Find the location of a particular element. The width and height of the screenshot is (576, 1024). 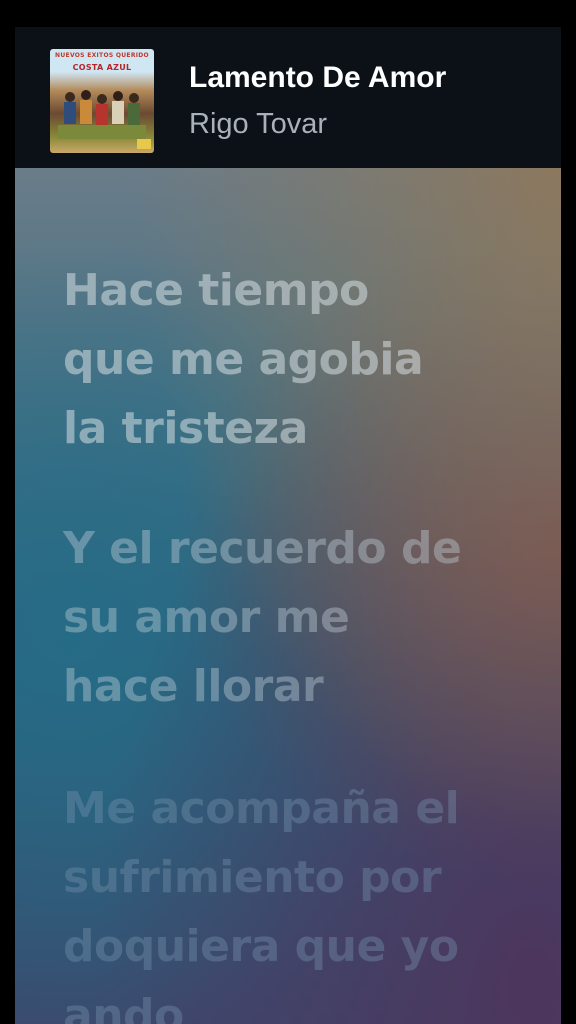

album-art-band-name: COSTA AZUL is located at coordinates (102, 67).